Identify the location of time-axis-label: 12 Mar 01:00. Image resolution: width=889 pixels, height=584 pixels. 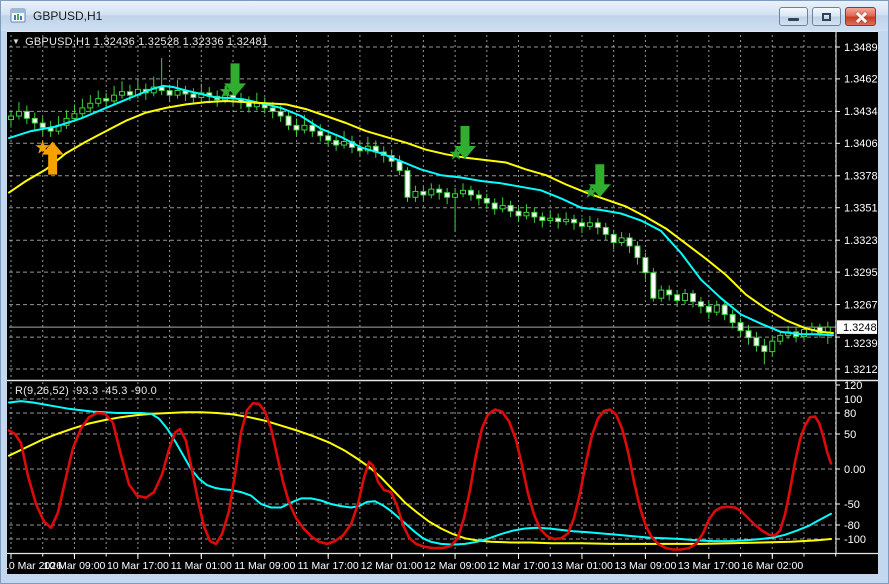
(392, 566).